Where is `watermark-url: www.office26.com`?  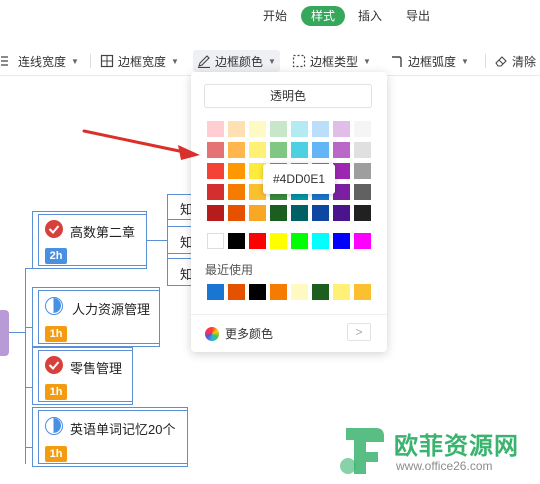 watermark-url: www.office26.com is located at coordinates (444, 466).